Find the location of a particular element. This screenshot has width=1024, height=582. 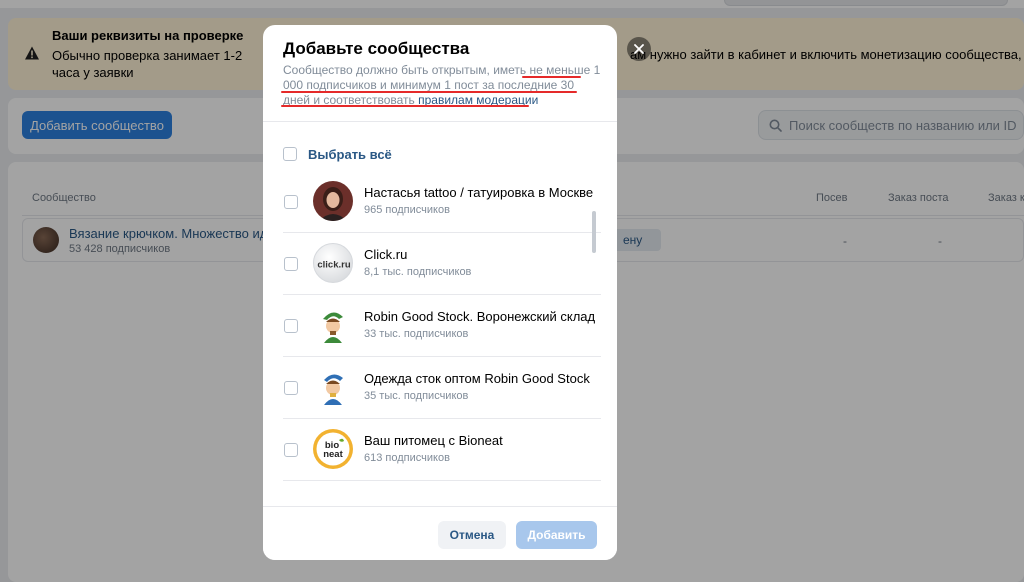

close-modal-button is located at coordinates (639, 49).